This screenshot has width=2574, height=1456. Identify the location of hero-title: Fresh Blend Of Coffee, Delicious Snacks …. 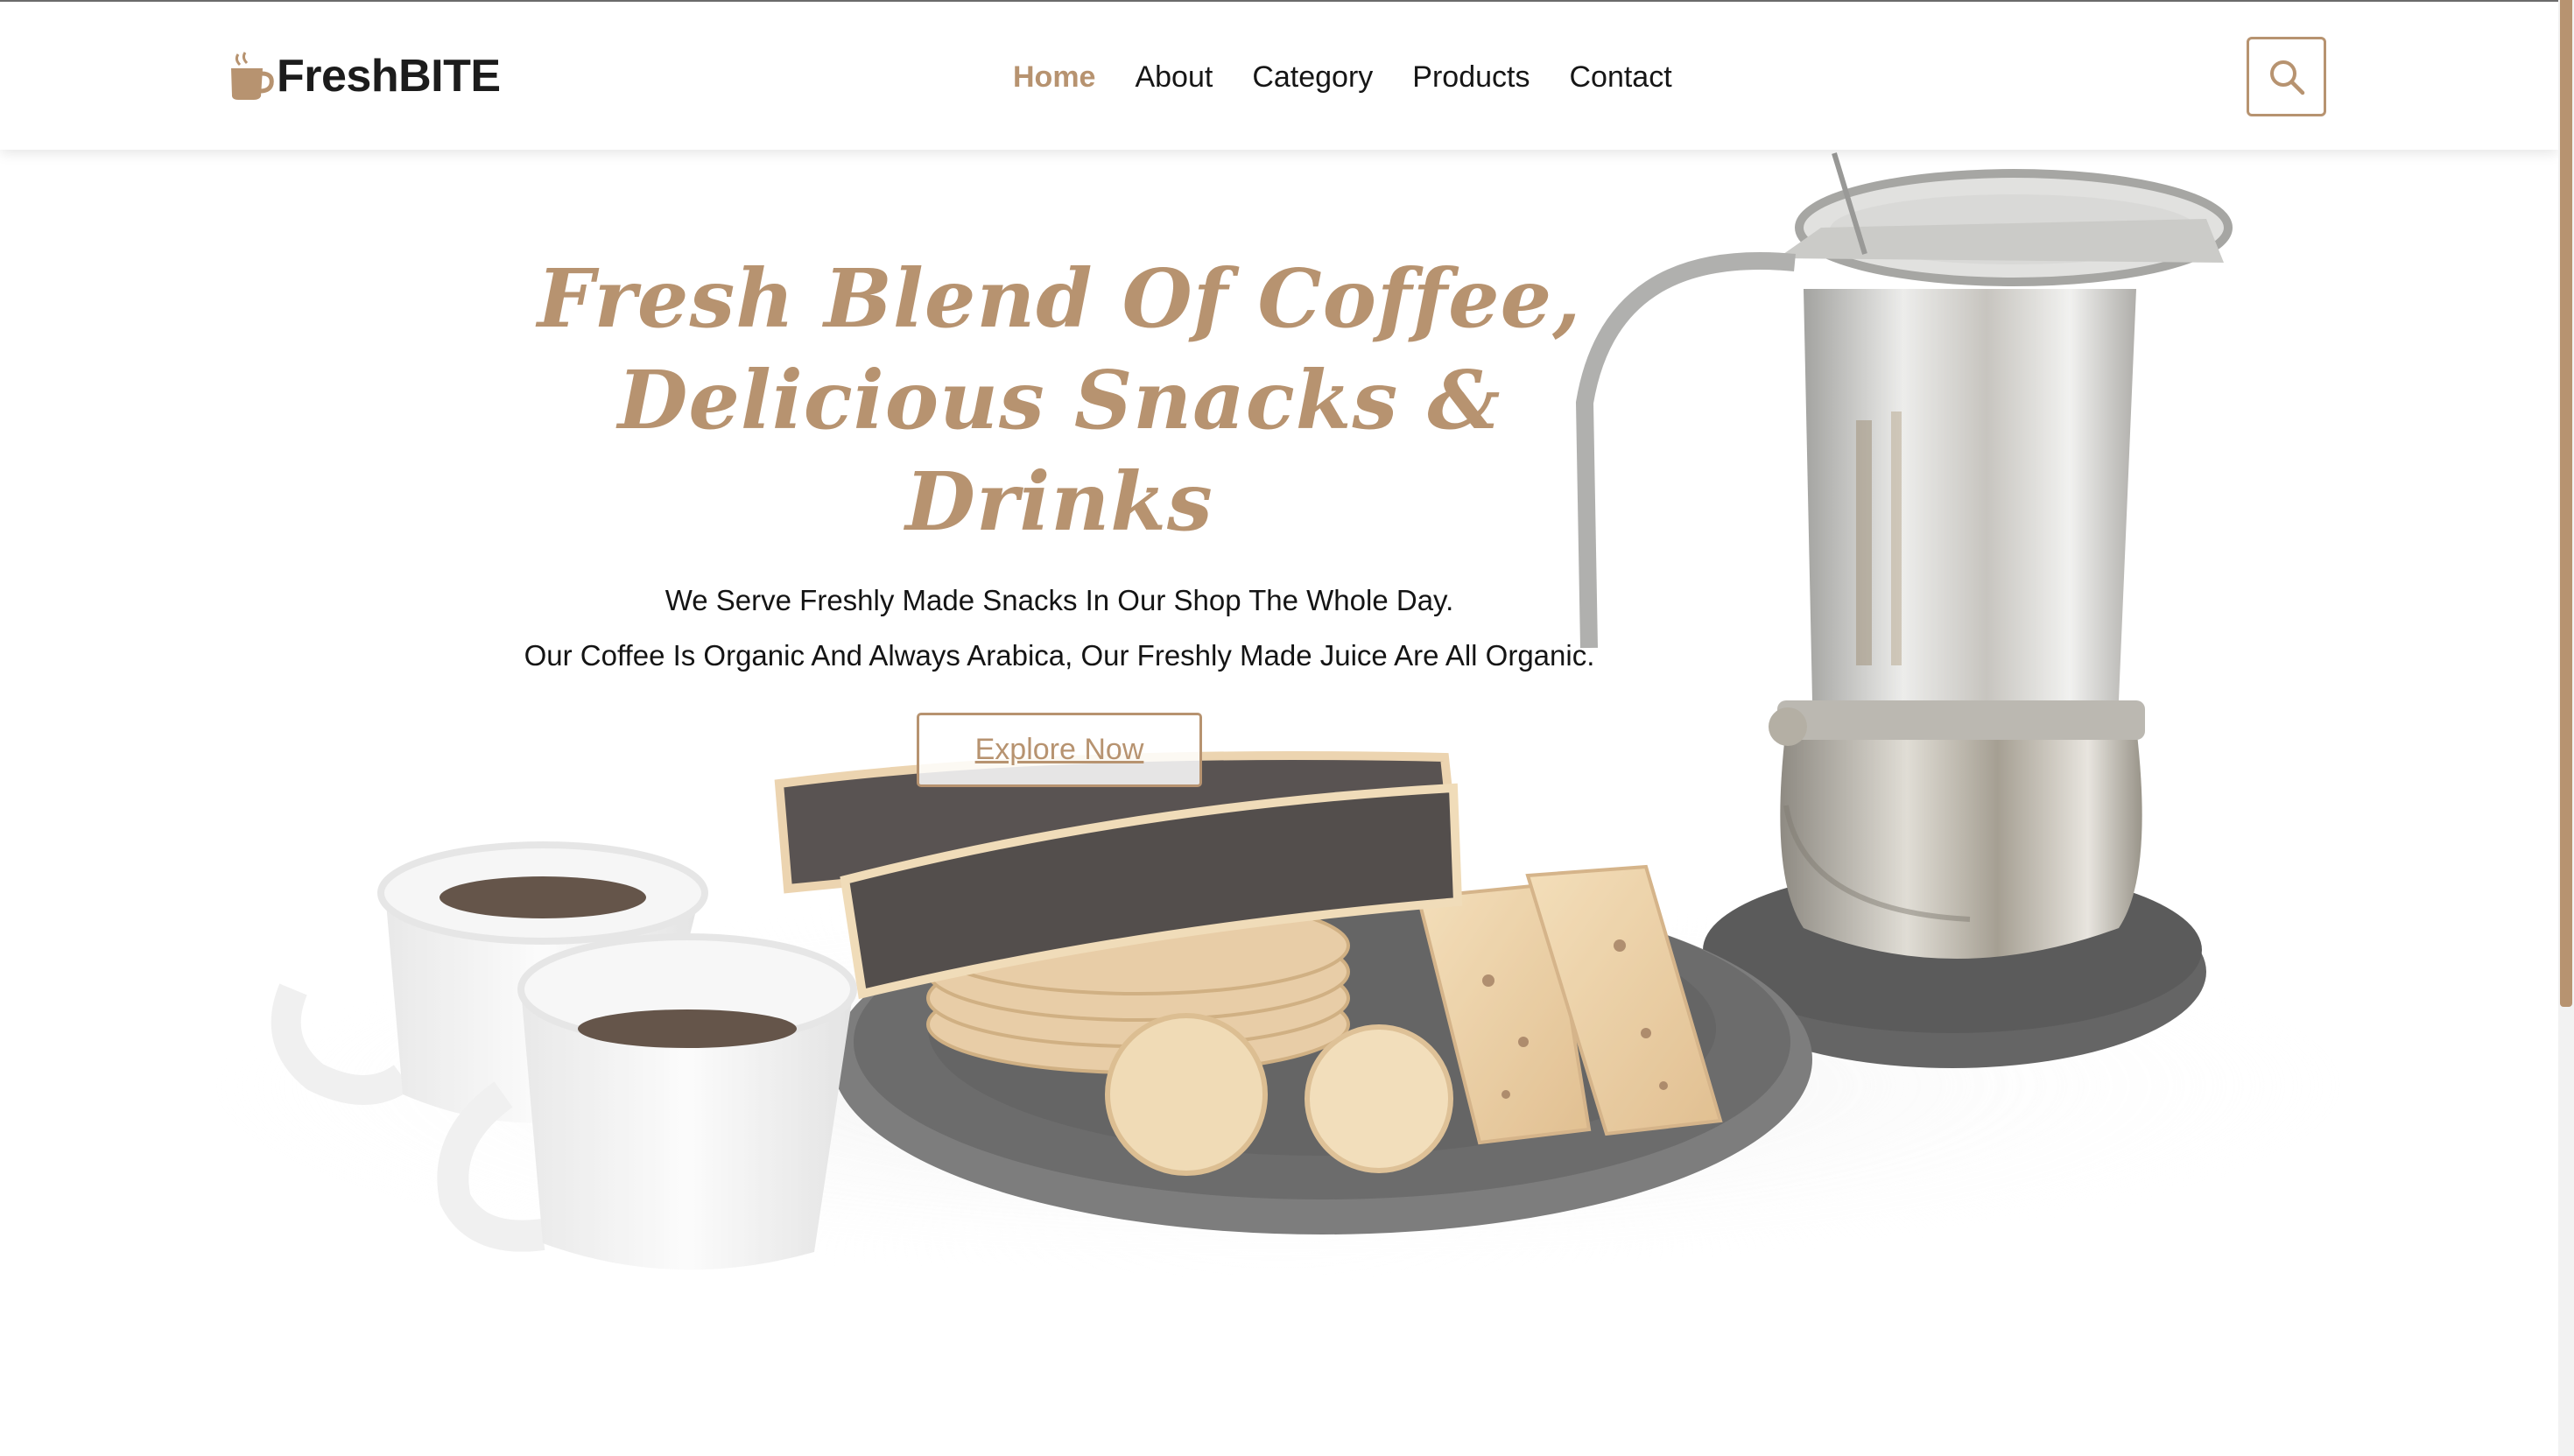
(1059, 400).